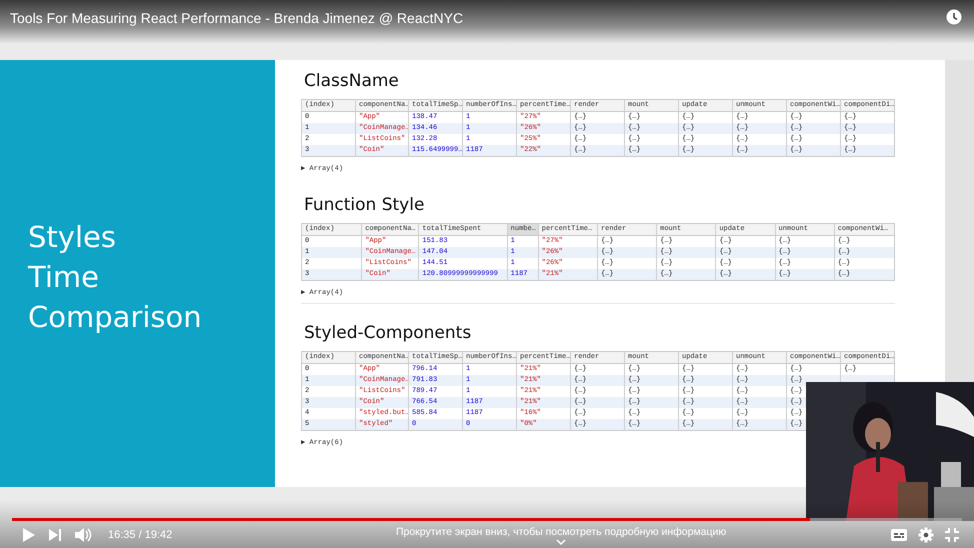 The width and height of the screenshot is (974, 548). What do you see at coordinates (352, 81) in the screenshot?
I see `section-title: ClassName` at bounding box center [352, 81].